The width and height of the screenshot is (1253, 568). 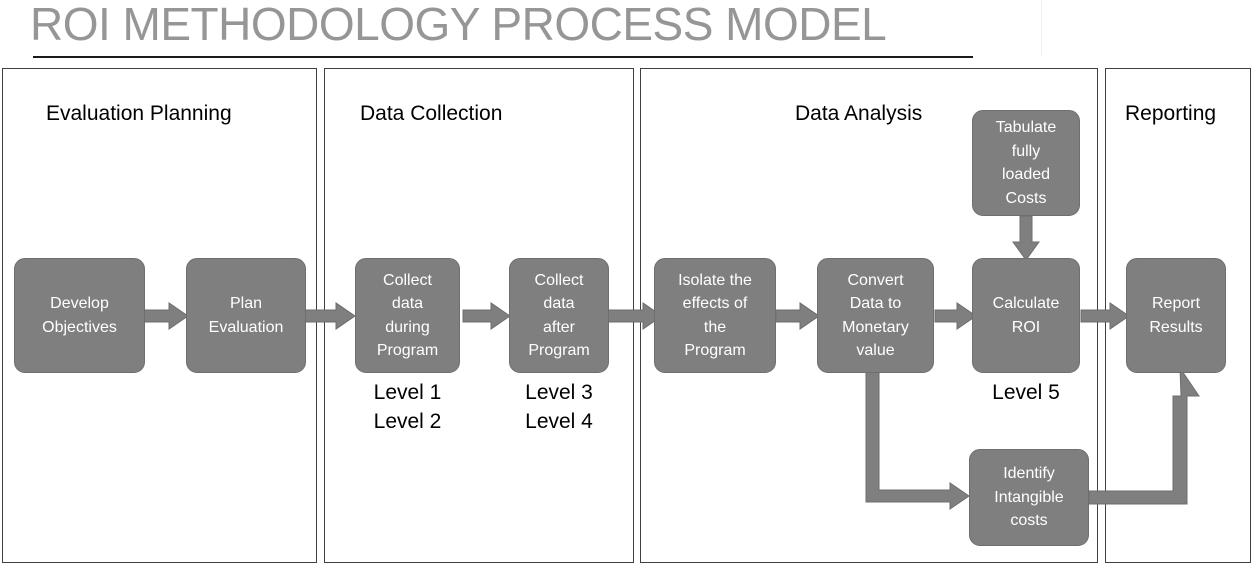 What do you see at coordinates (79, 303) in the screenshot?
I see `box-line: Develop` at bounding box center [79, 303].